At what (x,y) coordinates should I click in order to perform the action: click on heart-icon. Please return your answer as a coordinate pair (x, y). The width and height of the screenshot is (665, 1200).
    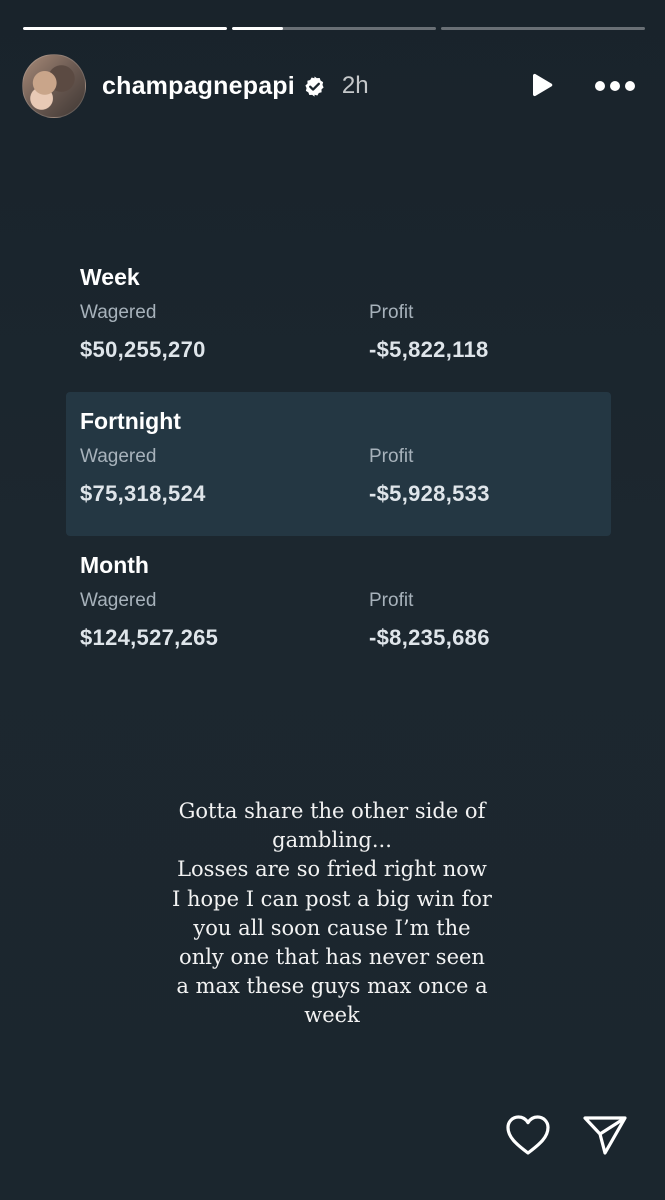
    Looking at the image, I should click on (528, 1135).